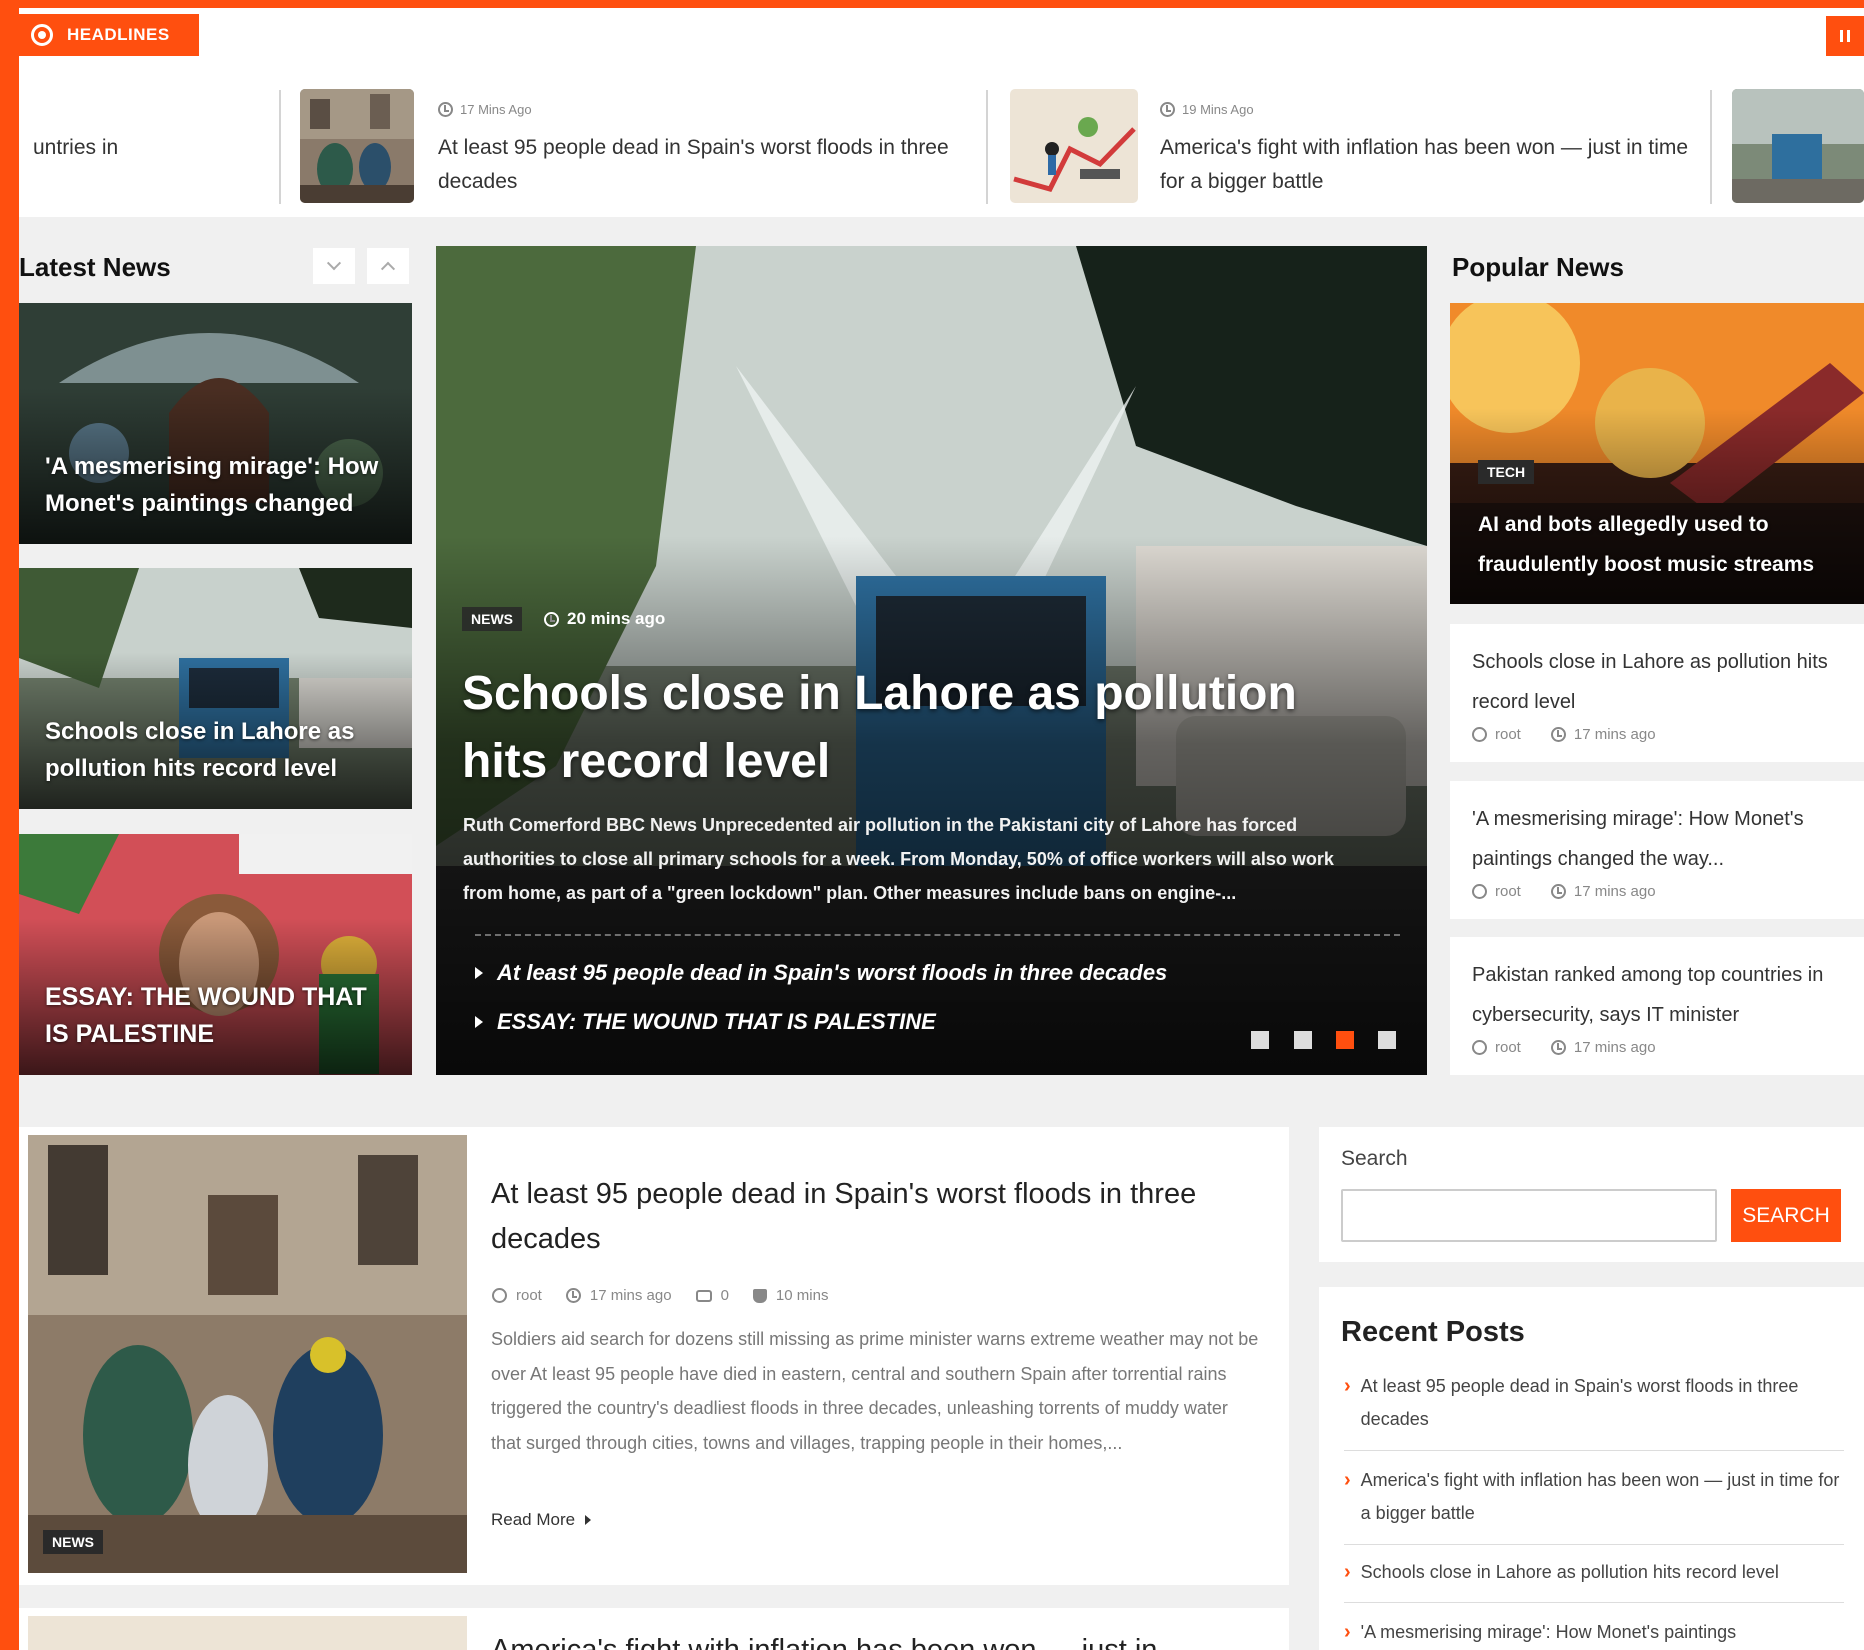  I want to click on popular-news-title: Popular News, so click(1538, 267).